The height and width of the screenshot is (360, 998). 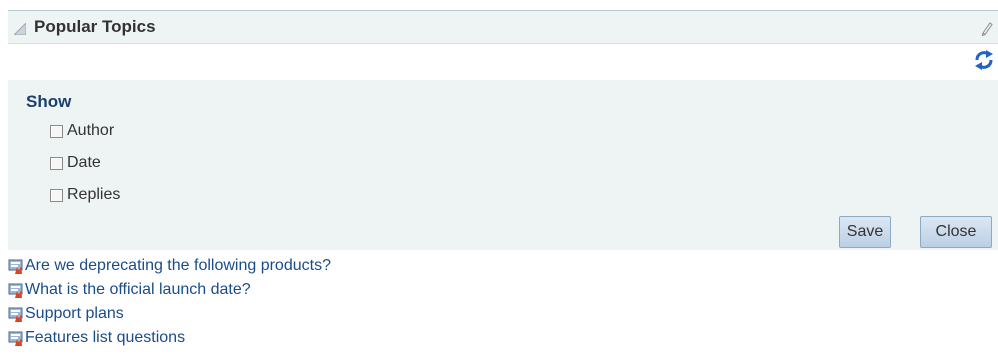 I want to click on save-button: Save, so click(x=865, y=232).